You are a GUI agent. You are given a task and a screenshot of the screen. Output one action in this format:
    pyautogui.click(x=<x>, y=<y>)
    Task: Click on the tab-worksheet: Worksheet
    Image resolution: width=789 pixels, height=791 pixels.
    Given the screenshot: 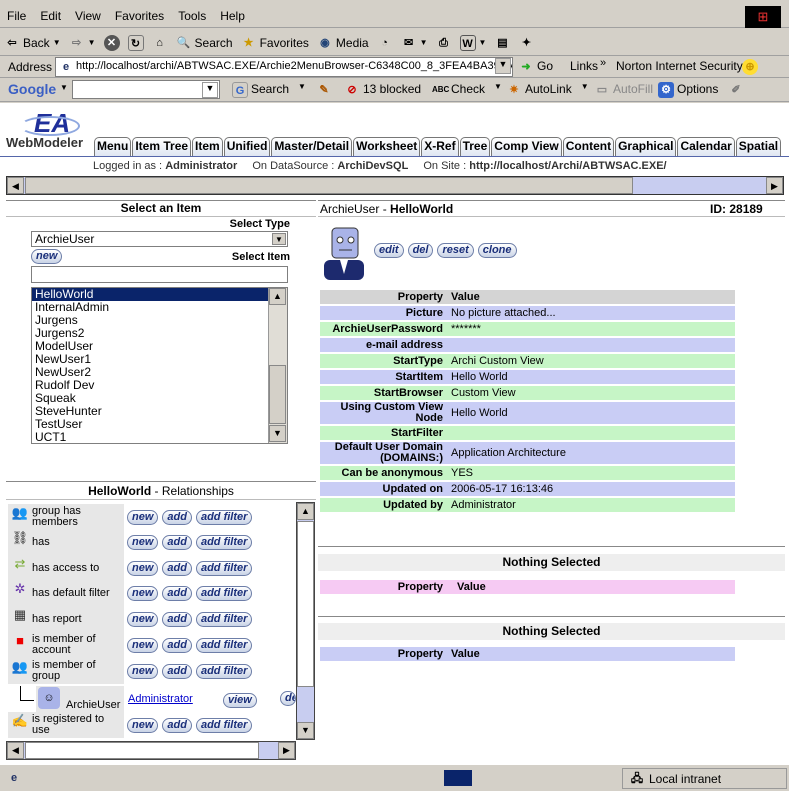 What is the action you would take?
    pyautogui.click(x=387, y=146)
    